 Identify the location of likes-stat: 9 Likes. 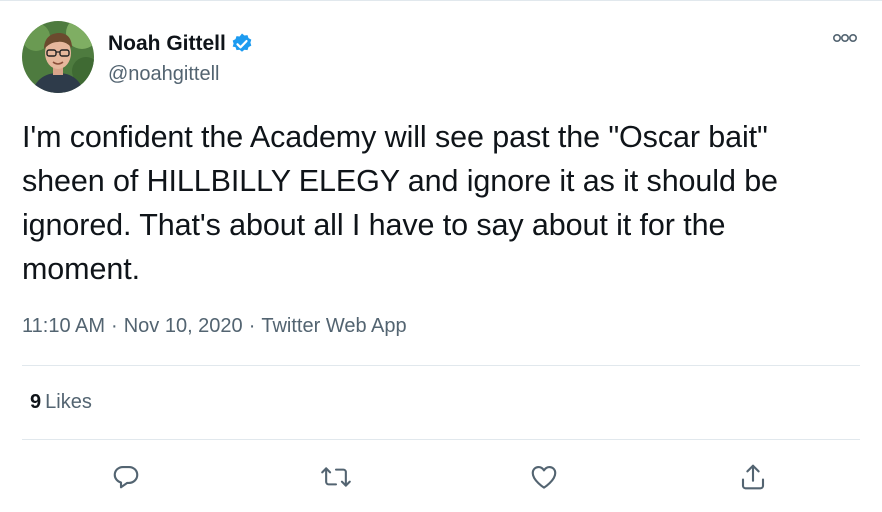
(61, 402).